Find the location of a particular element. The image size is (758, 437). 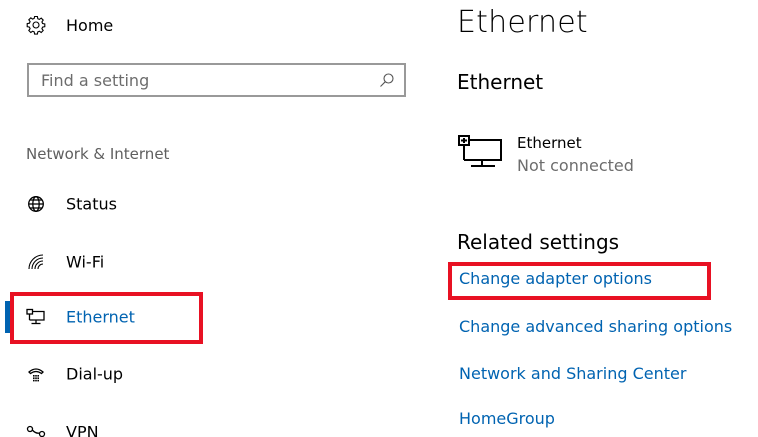

connection-status: Not connected is located at coordinates (575, 165).